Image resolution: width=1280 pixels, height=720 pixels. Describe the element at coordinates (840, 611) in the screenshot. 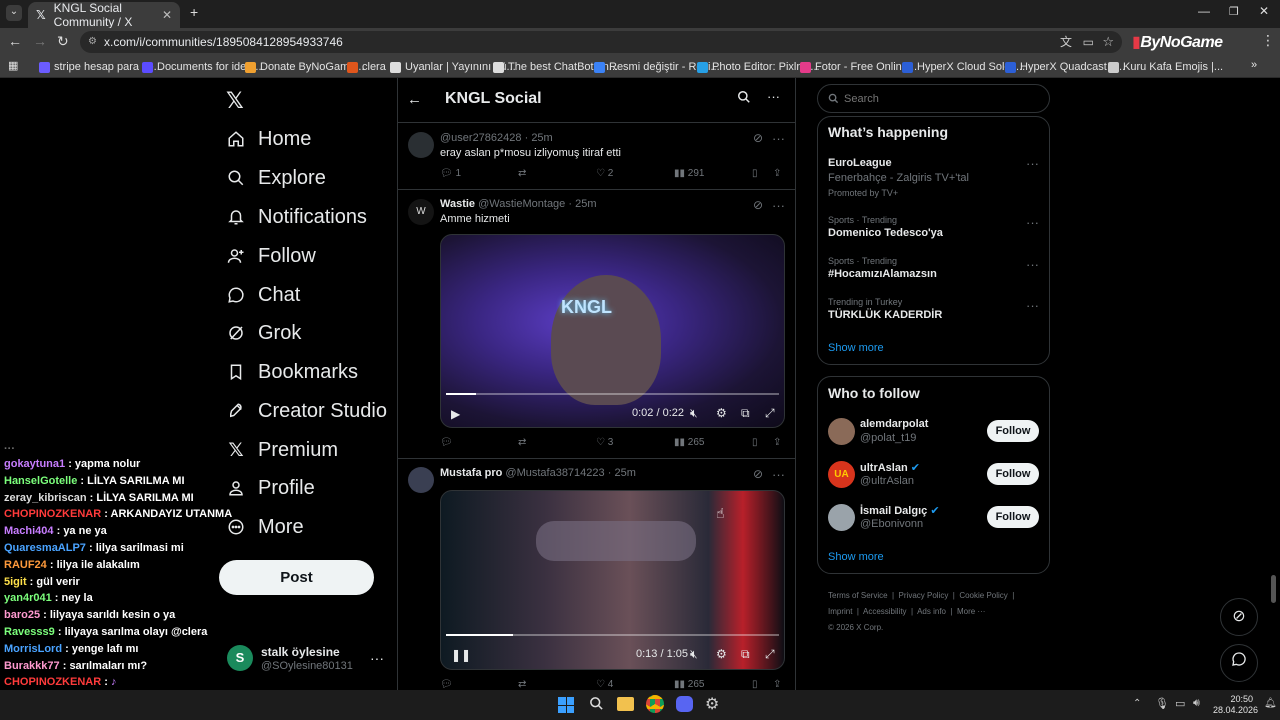

I see `footer-link: Imprint` at that location.